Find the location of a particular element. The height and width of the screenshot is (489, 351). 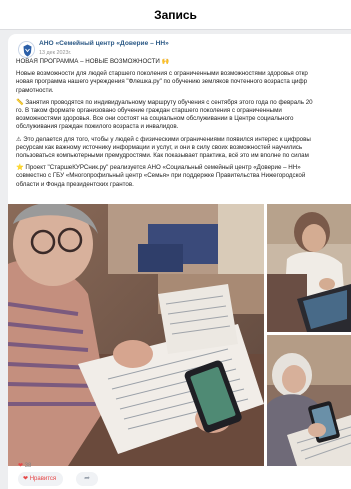

like-button-label: Нравится is located at coordinates (43, 479).